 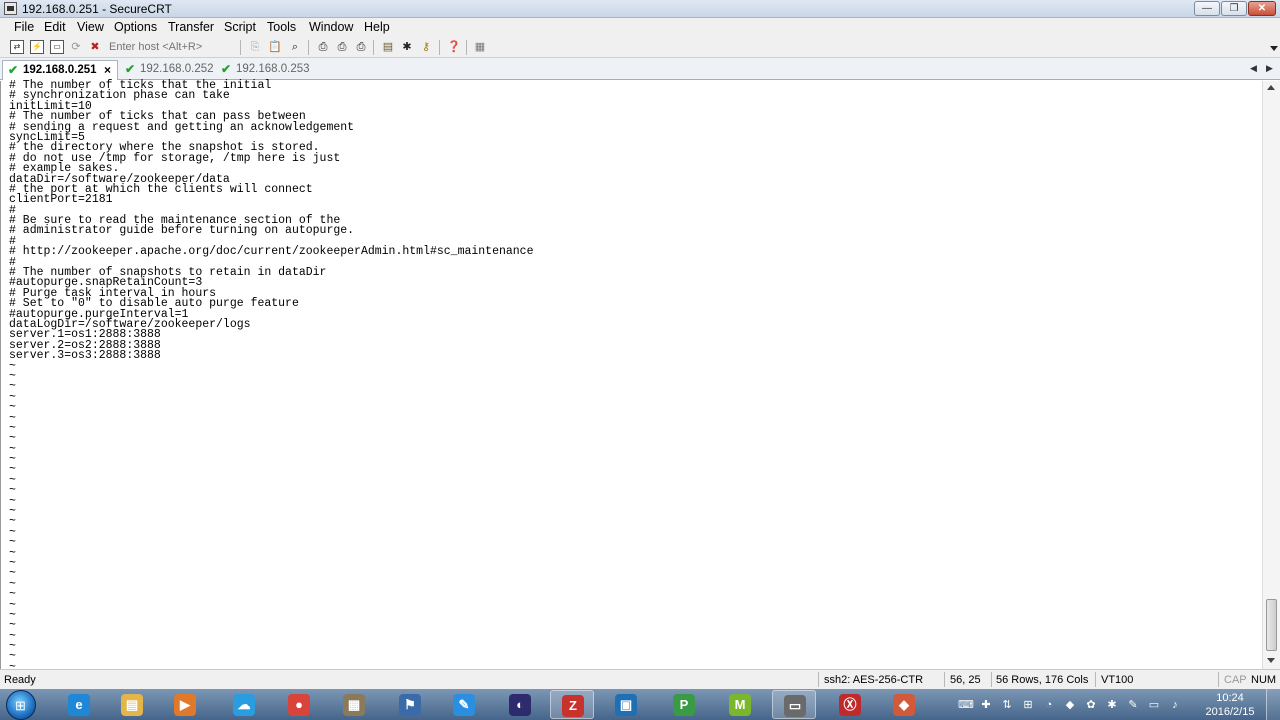 I want to click on title-bar: 192.168.0.251 - SecureCRT — ❐ ✕, so click(x=640, y=9).